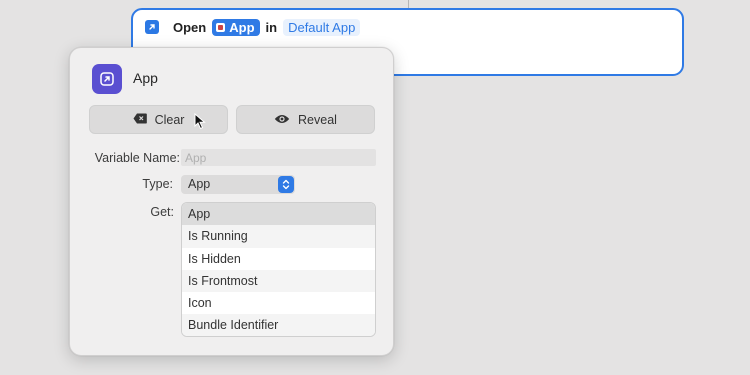 The width and height of the screenshot is (750, 375). What do you see at coordinates (278, 325) in the screenshot?
I see `list-item: Bundle Identifier` at bounding box center [278, 325].